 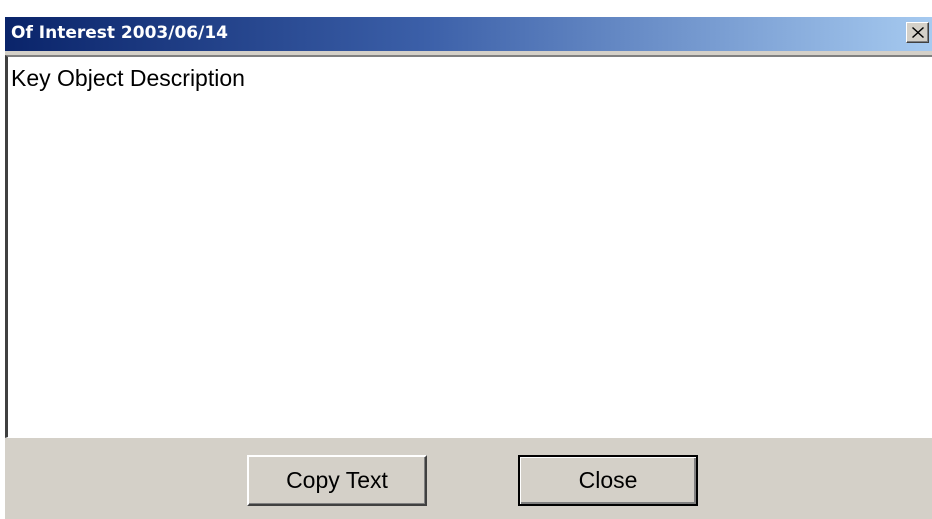 I want to click on description-text: Key Object Description, so click(x=128, y=78).